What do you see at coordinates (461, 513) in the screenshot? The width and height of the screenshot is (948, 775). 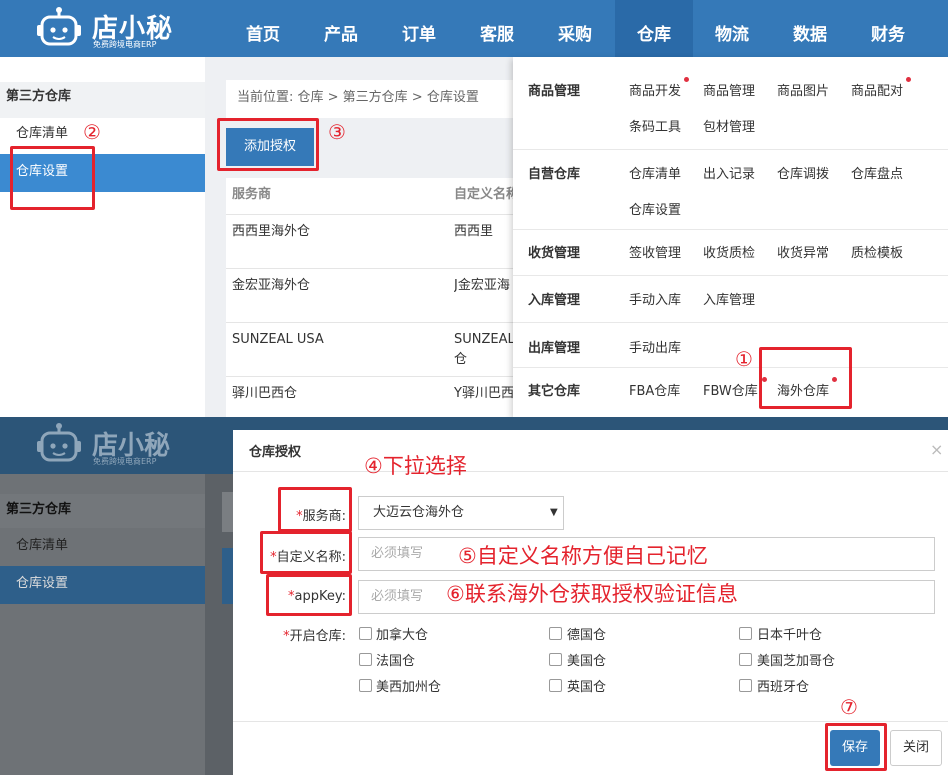 I see `provider-select: 大迈云仓海外仓` at bounding box center [461, 513].